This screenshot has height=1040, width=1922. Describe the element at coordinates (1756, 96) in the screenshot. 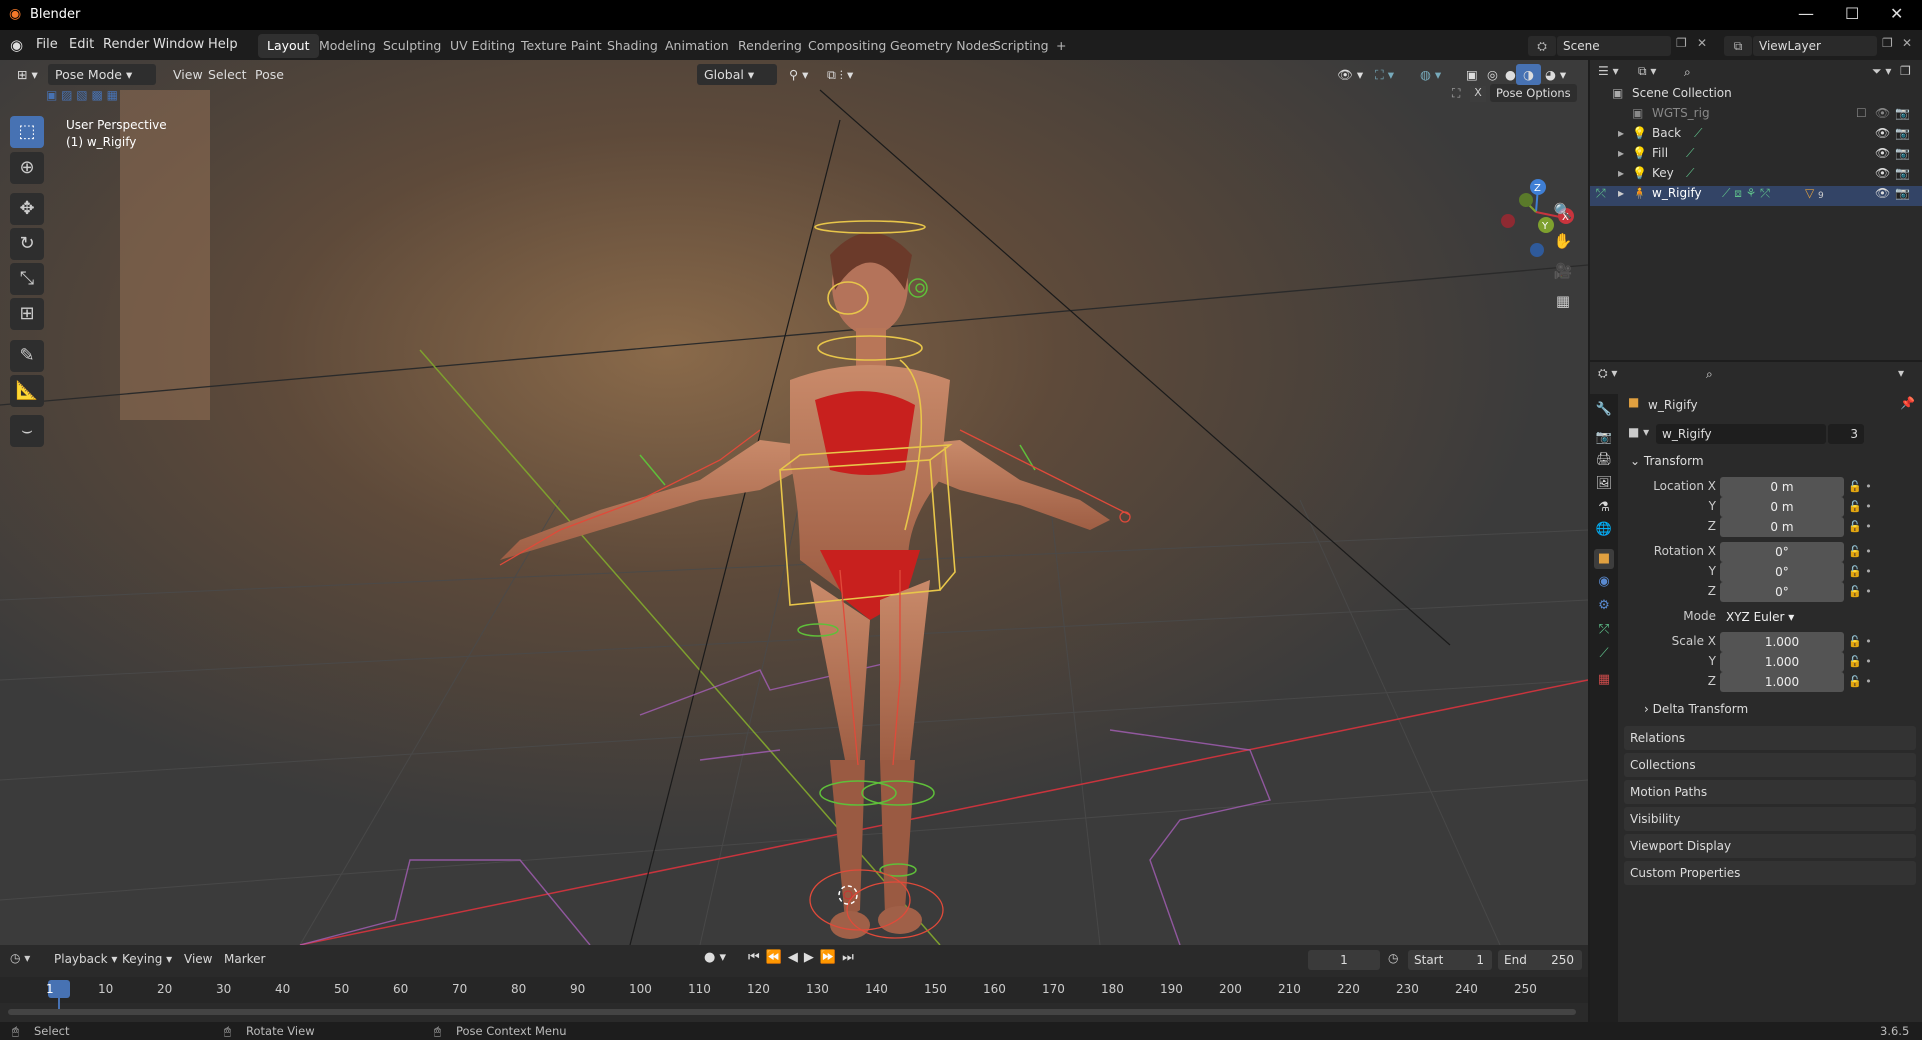

I see `outliner-row-scene-collection: ▣ Scene Collection` at that location.